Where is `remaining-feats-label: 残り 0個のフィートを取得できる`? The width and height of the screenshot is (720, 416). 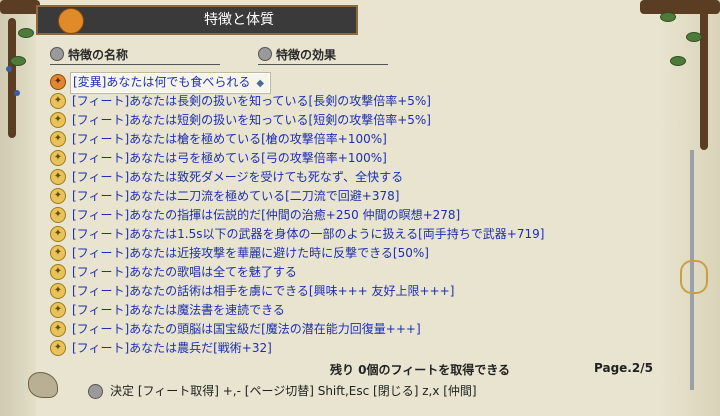 remaining-feats-label: 残り 0個のフィートを取得できる is located at coordinates (420, 370).